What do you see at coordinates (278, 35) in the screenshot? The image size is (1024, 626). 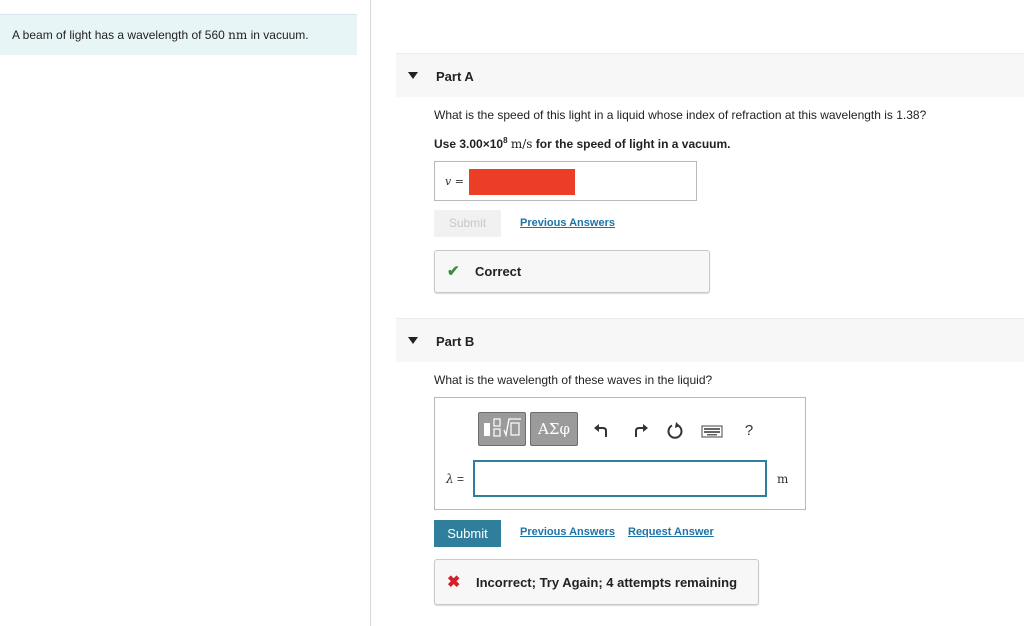 I see `problem-text-suffix: in vacuum.` at bounding box center [278, 35].